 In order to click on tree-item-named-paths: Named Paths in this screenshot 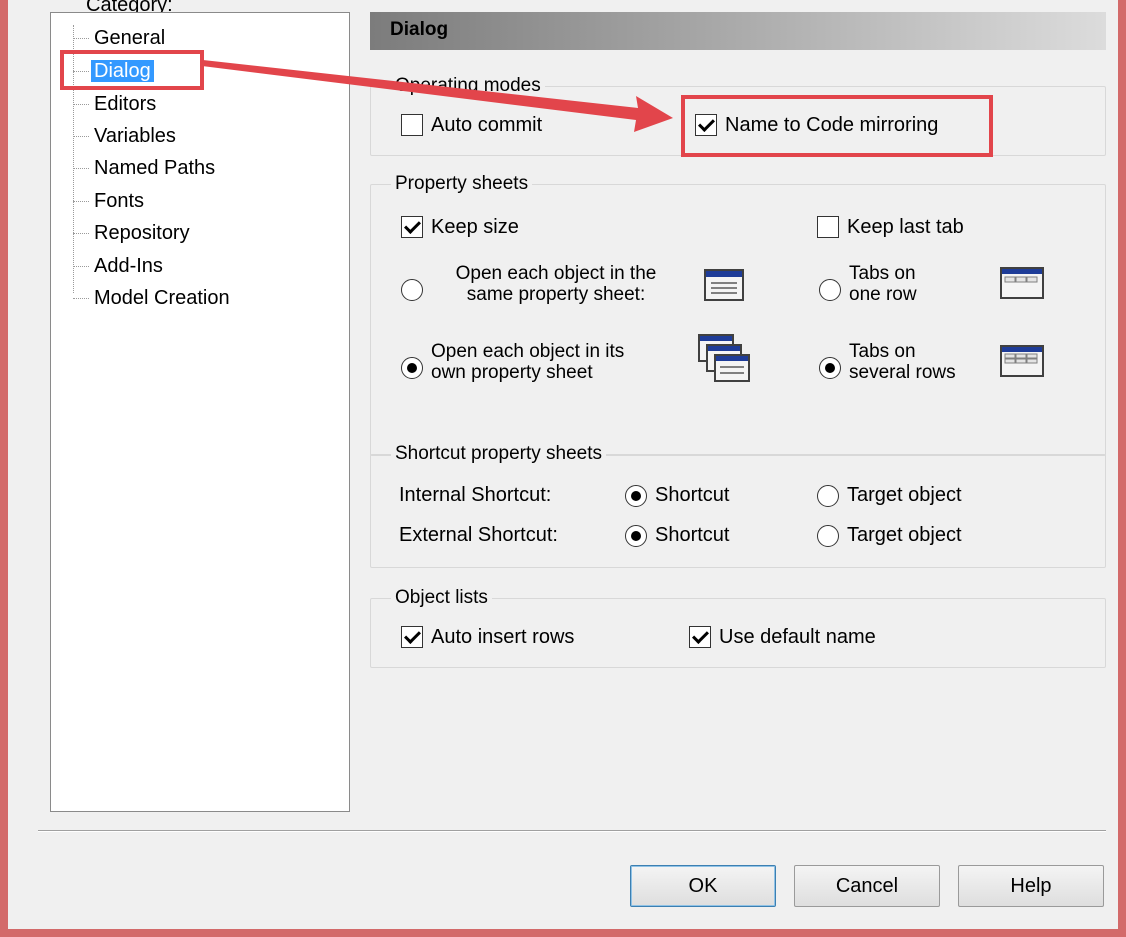, I will do `click(145, 168)`.